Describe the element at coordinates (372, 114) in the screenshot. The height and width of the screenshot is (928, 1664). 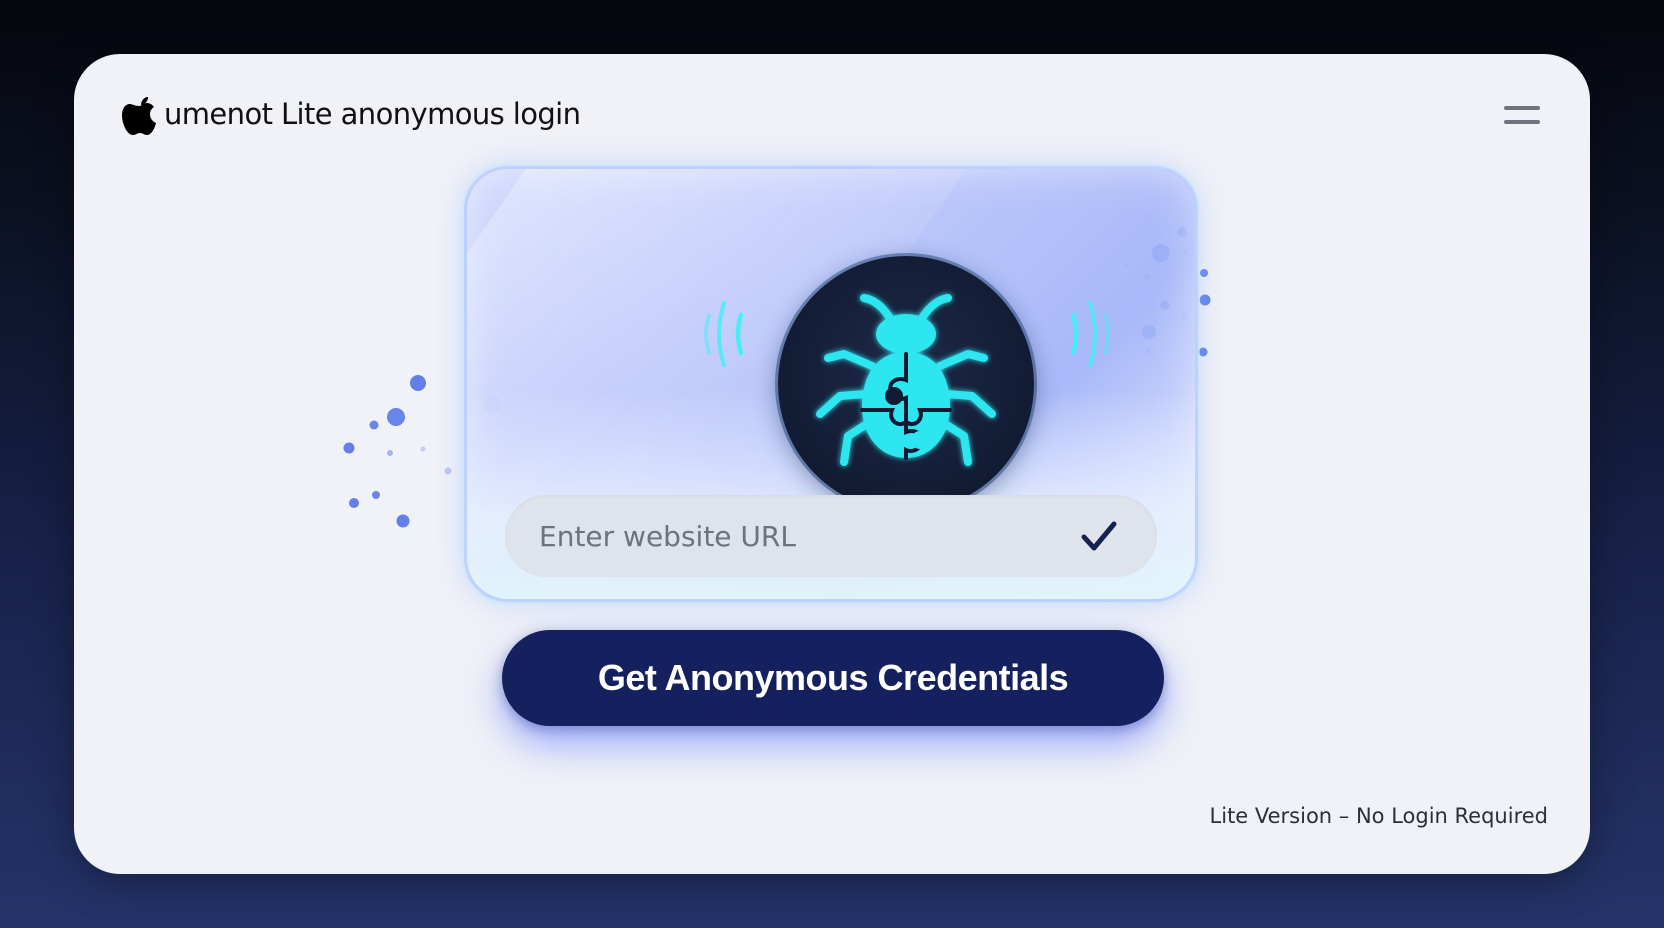
I see `app-title: umenot Lite anonymous login` at that location.